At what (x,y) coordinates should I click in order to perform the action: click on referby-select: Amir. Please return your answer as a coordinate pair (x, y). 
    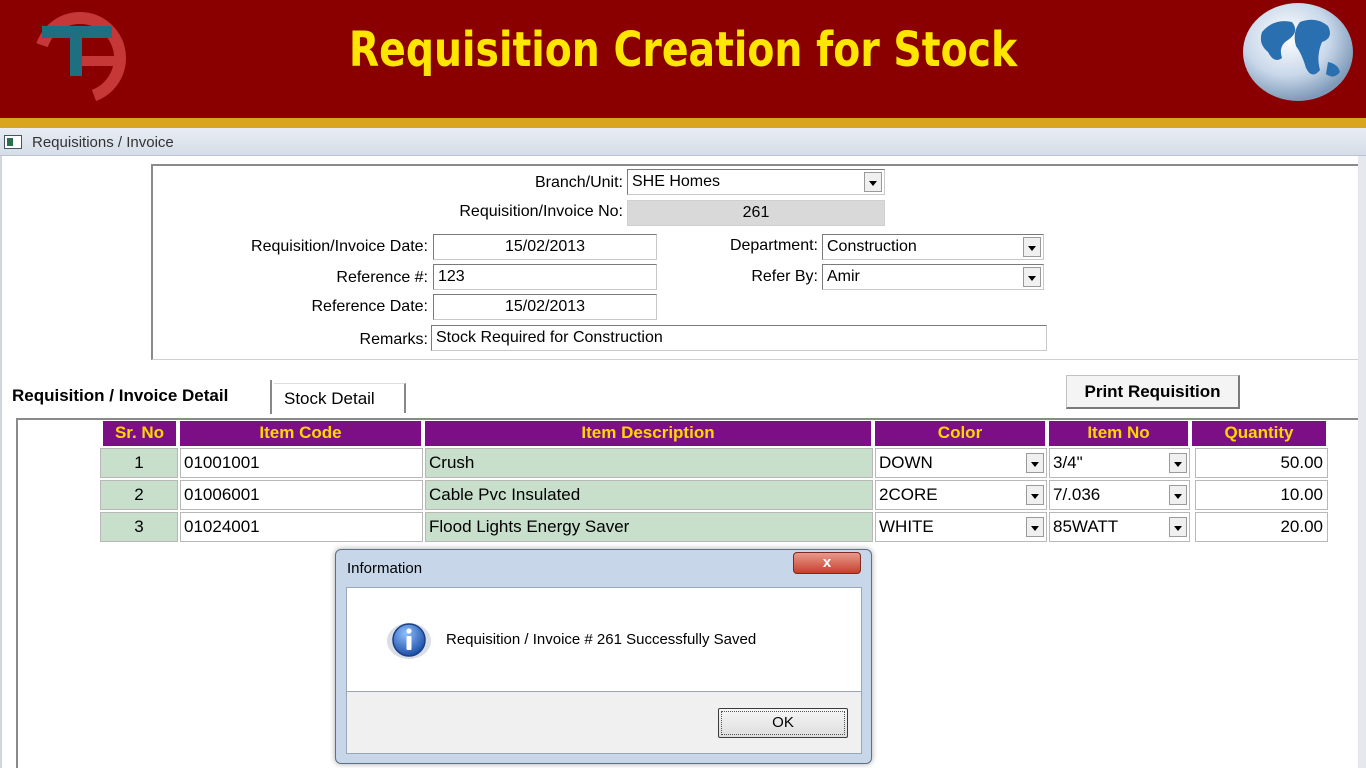
    Looking at the image, I should click on (933, 277).